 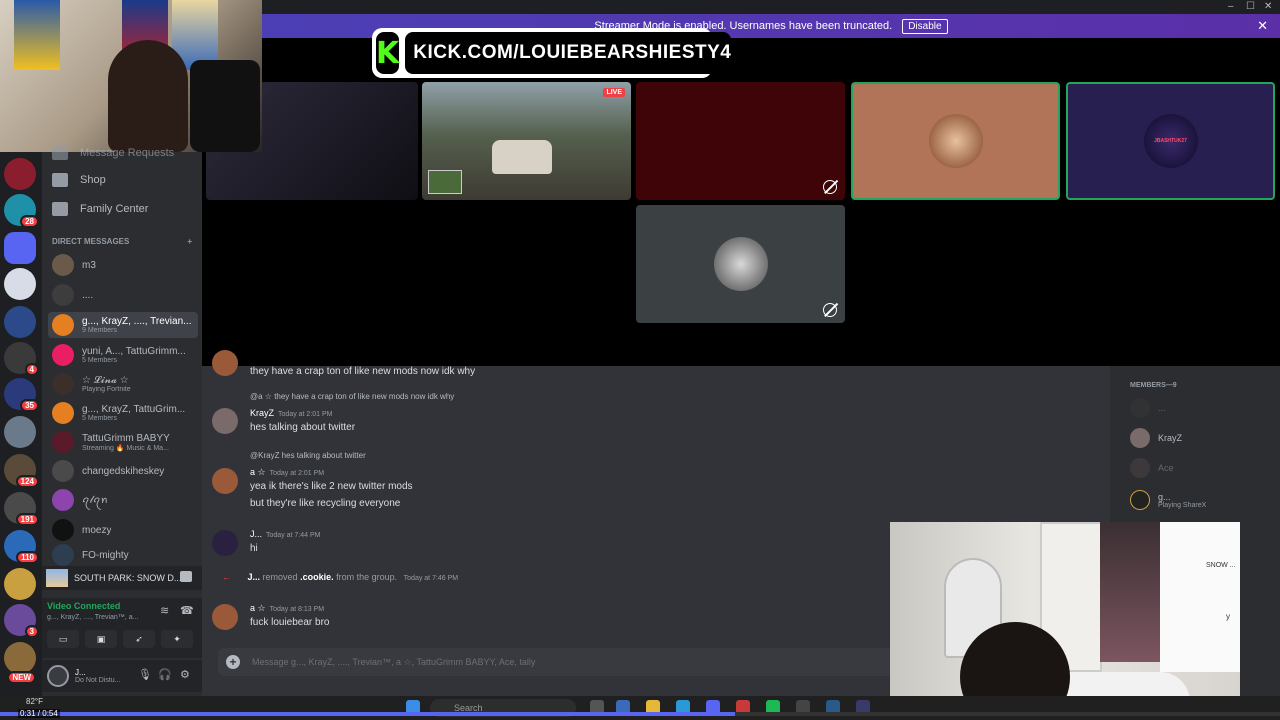 I want to click on message-author: KrayZ, so click(x=262, y=413).